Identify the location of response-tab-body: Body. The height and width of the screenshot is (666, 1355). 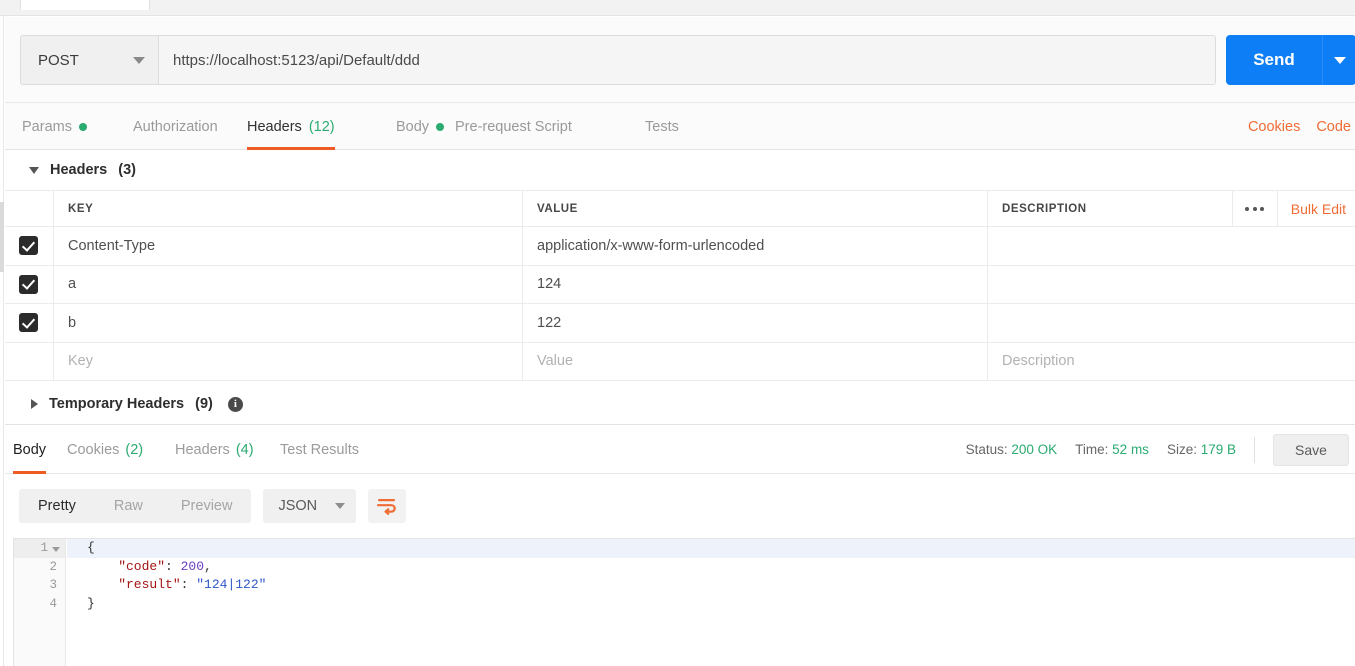
(30, 449).